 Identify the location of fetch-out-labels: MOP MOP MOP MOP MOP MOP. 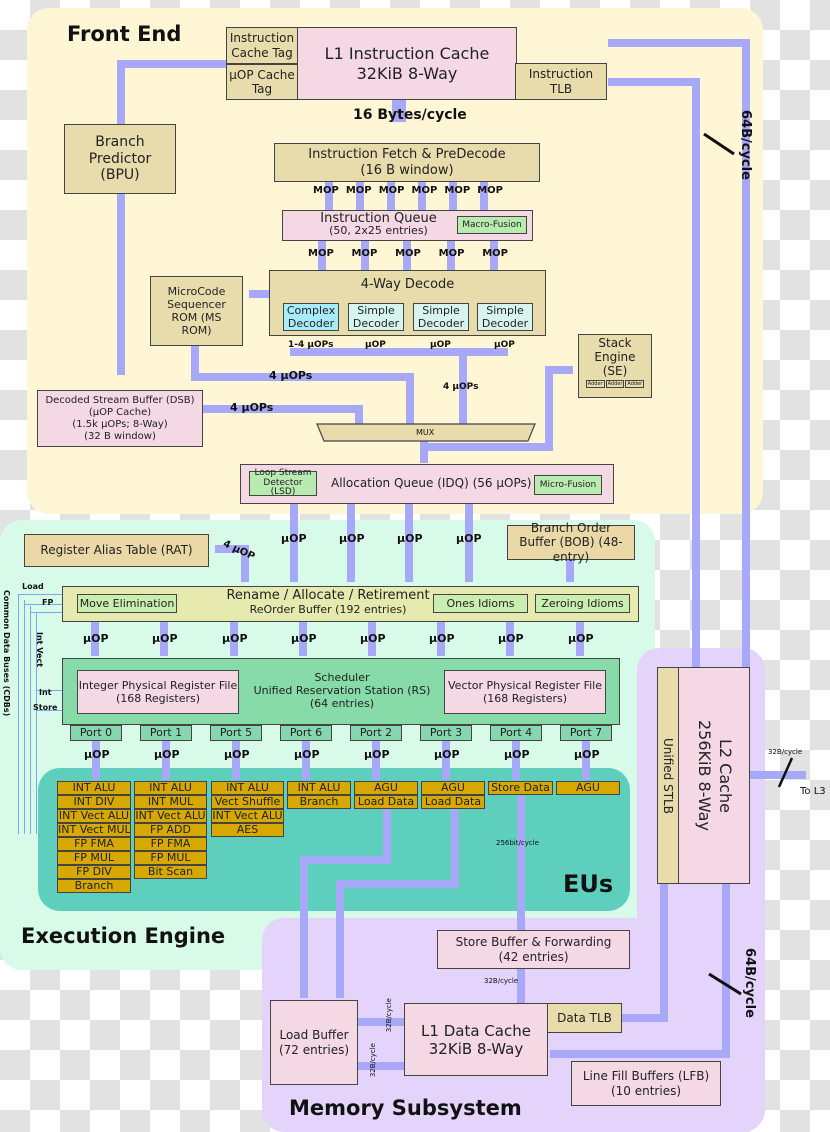
(408, 190).